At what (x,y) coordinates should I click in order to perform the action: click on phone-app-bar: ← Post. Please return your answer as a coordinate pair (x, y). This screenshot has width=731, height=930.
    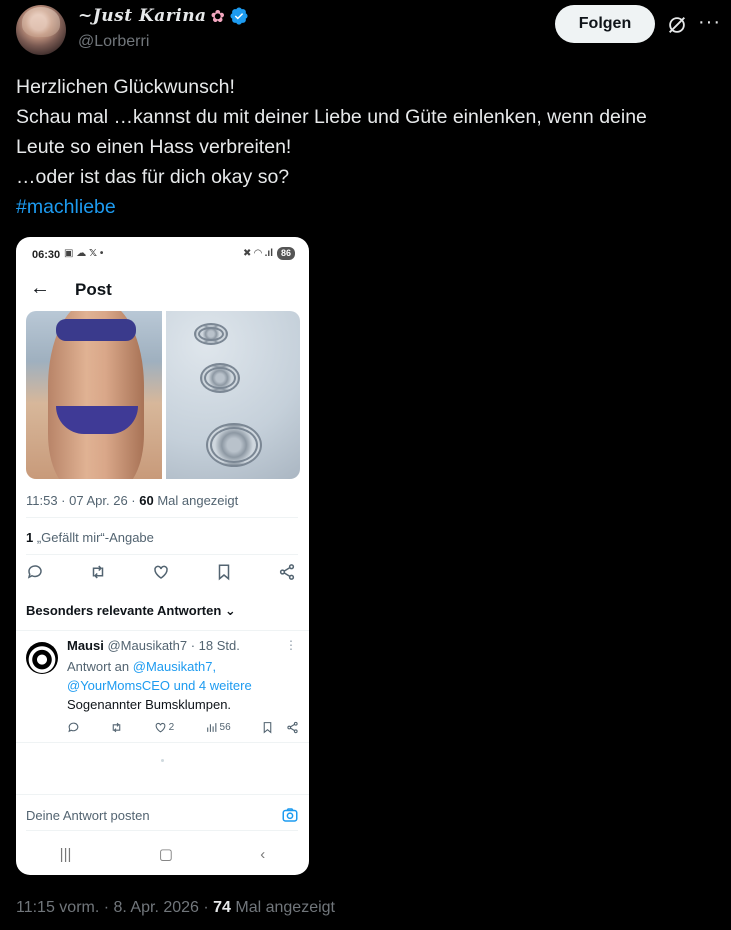
    Looking at the image, I should click on (162, 290).